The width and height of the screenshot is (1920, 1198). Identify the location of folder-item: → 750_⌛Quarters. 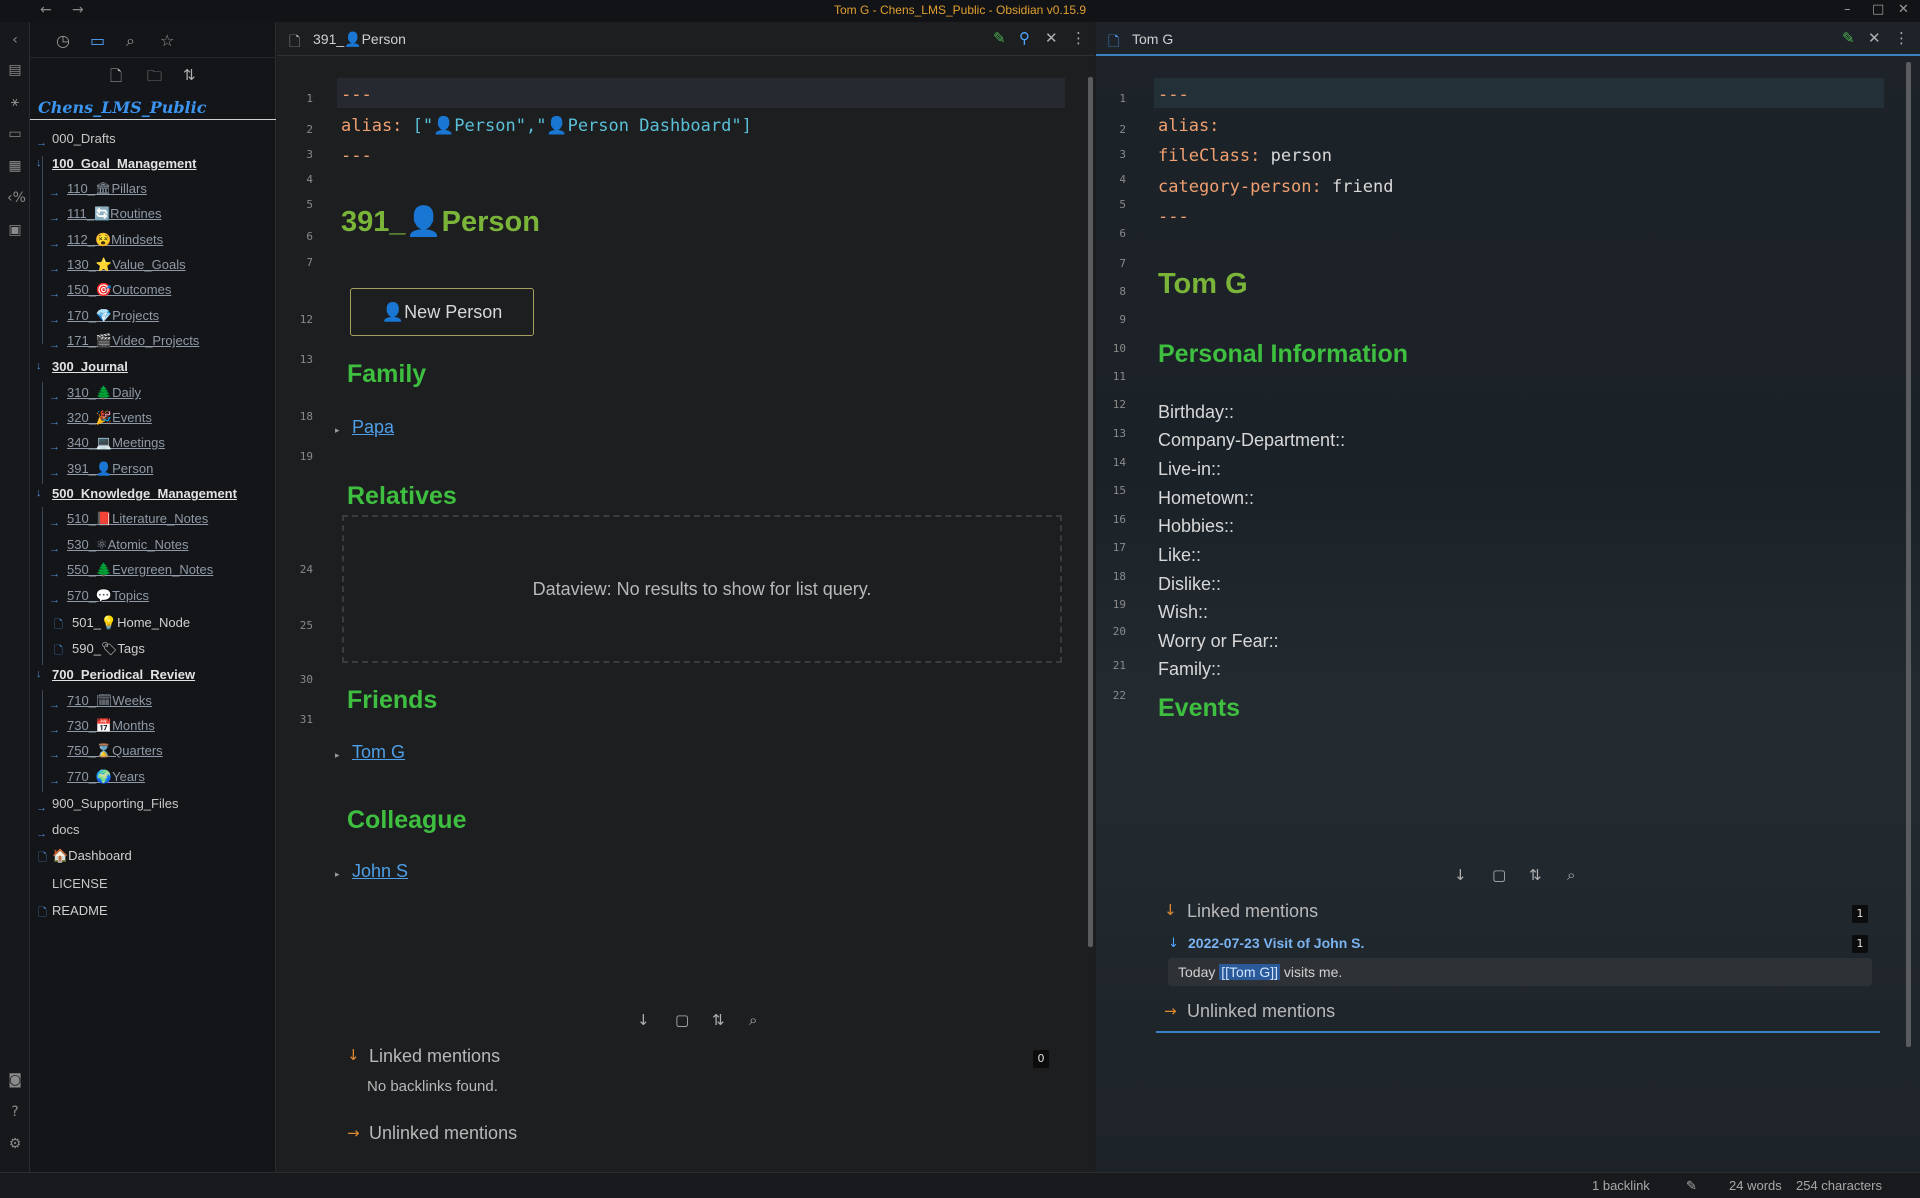
(153, 751).